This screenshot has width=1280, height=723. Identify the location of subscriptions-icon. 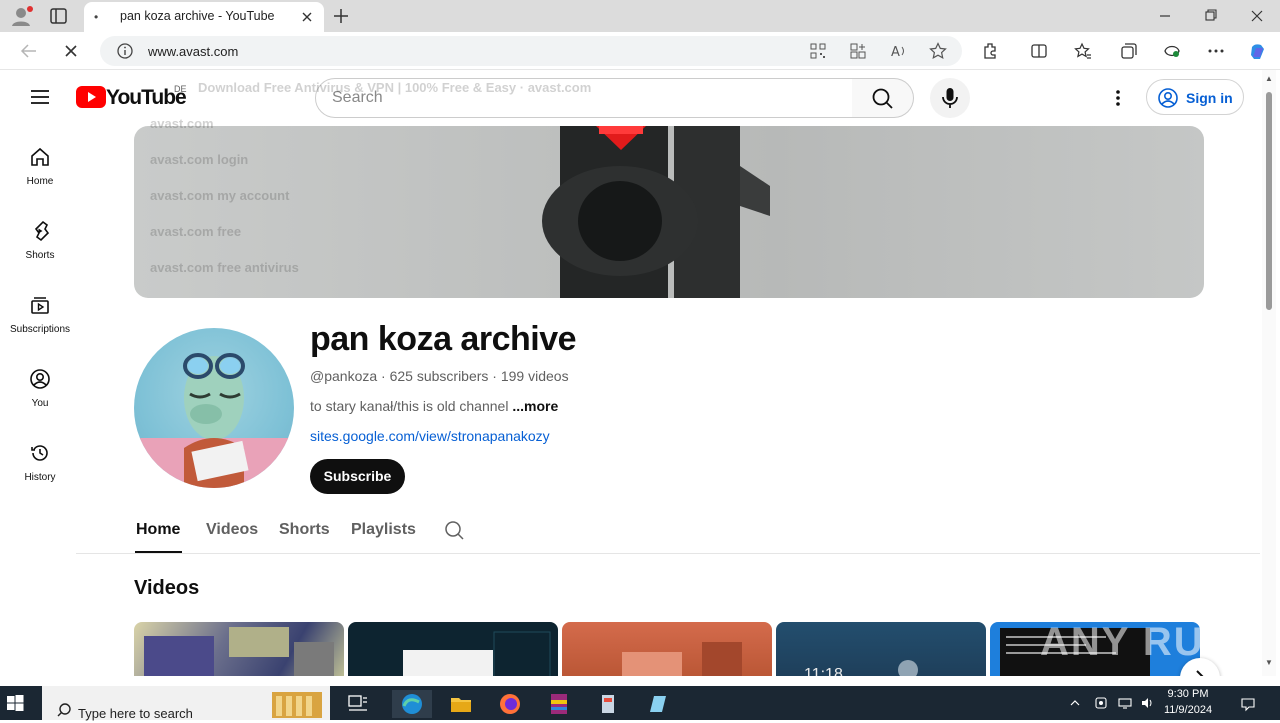
(40, 305).